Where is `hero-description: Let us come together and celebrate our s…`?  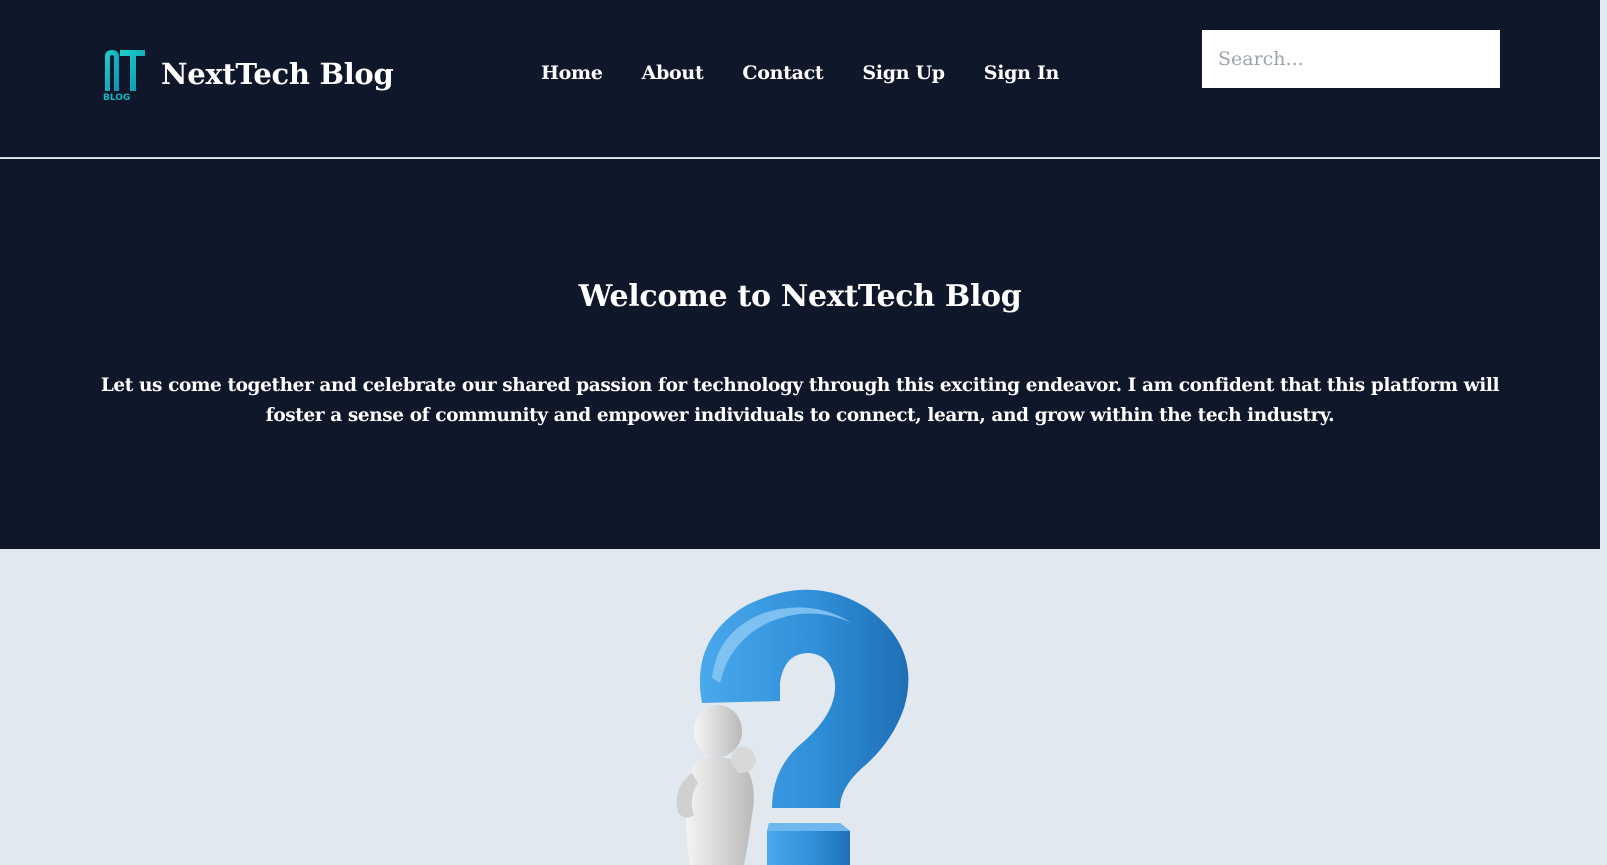 hero-description: Let us come together and celebrate our s… is located at coordinates (800, 400).